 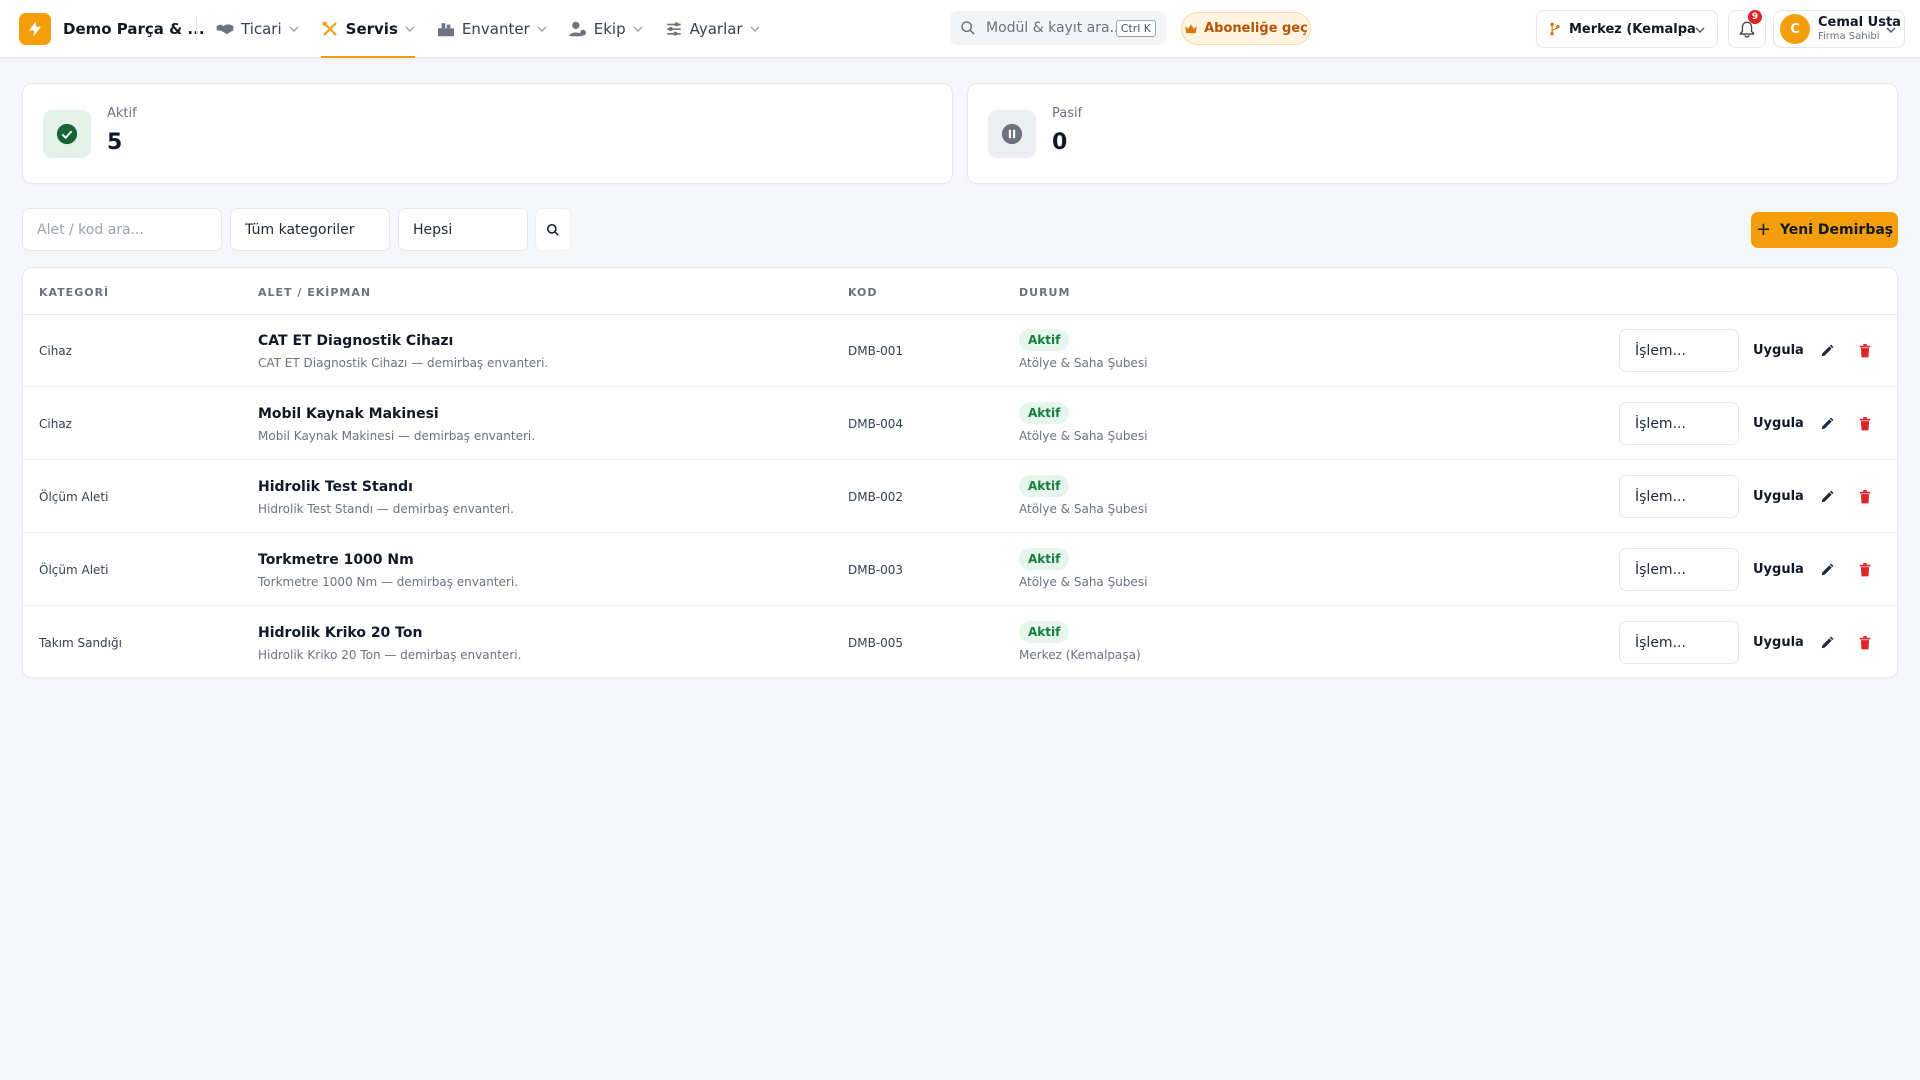 I want to click on new-asset-button: + Yeni Demirbaş, so click(x=1824, y=230).